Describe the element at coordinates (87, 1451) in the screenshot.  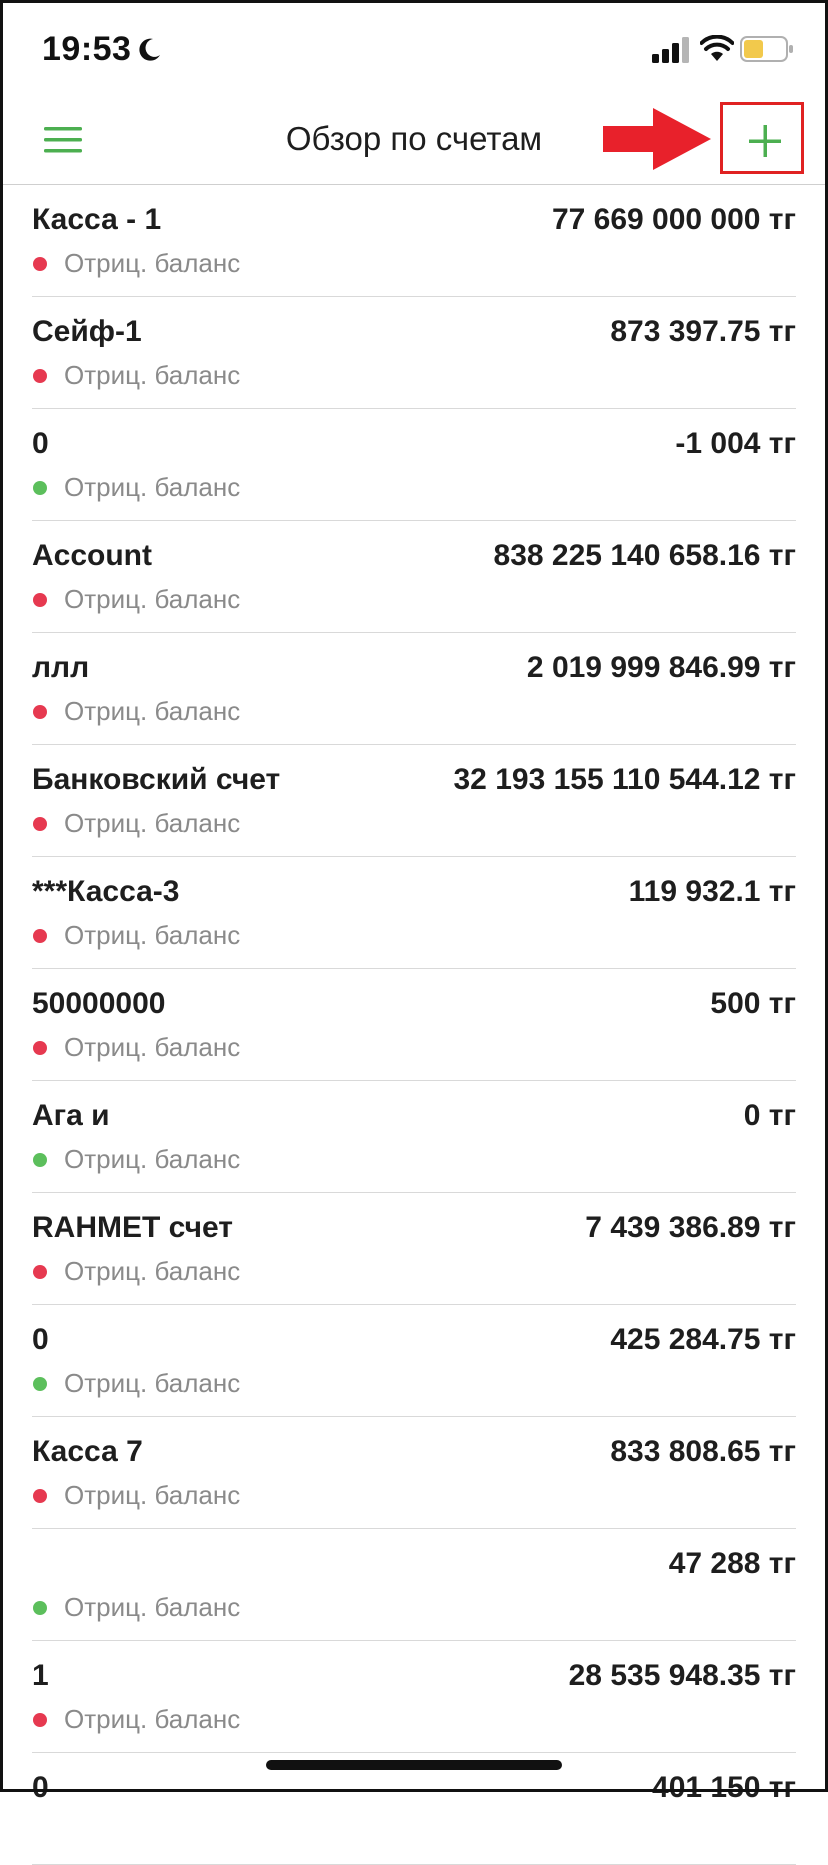
I see `account-name: Касса 7` at that location.